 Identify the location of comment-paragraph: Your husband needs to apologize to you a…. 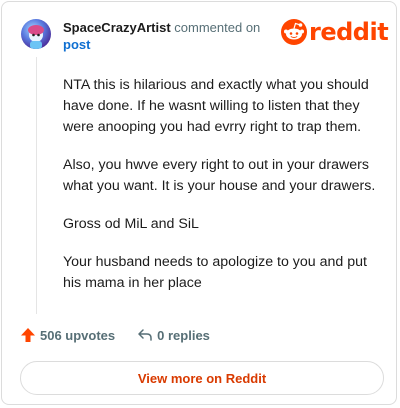
(215, 272).